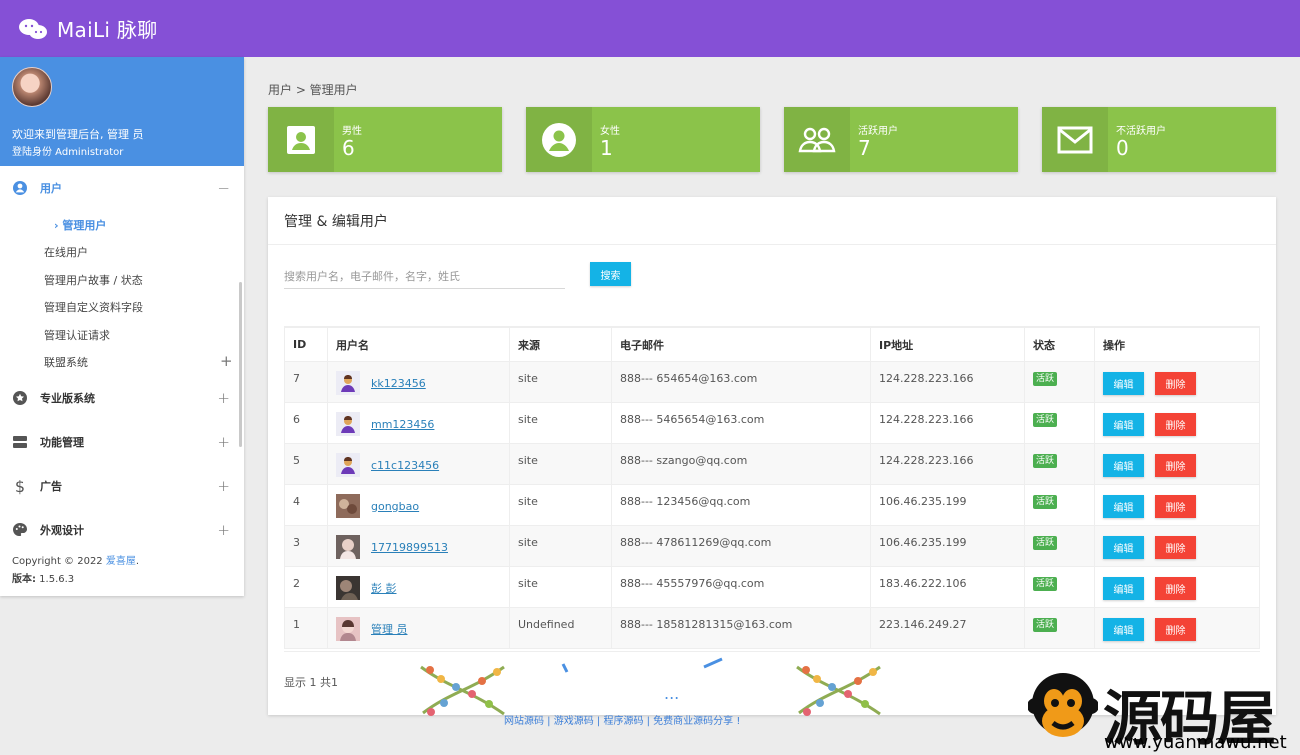 The width and height of the screenshot is (1300, 755). I want to click on user-id: 6, so click(296, 419).